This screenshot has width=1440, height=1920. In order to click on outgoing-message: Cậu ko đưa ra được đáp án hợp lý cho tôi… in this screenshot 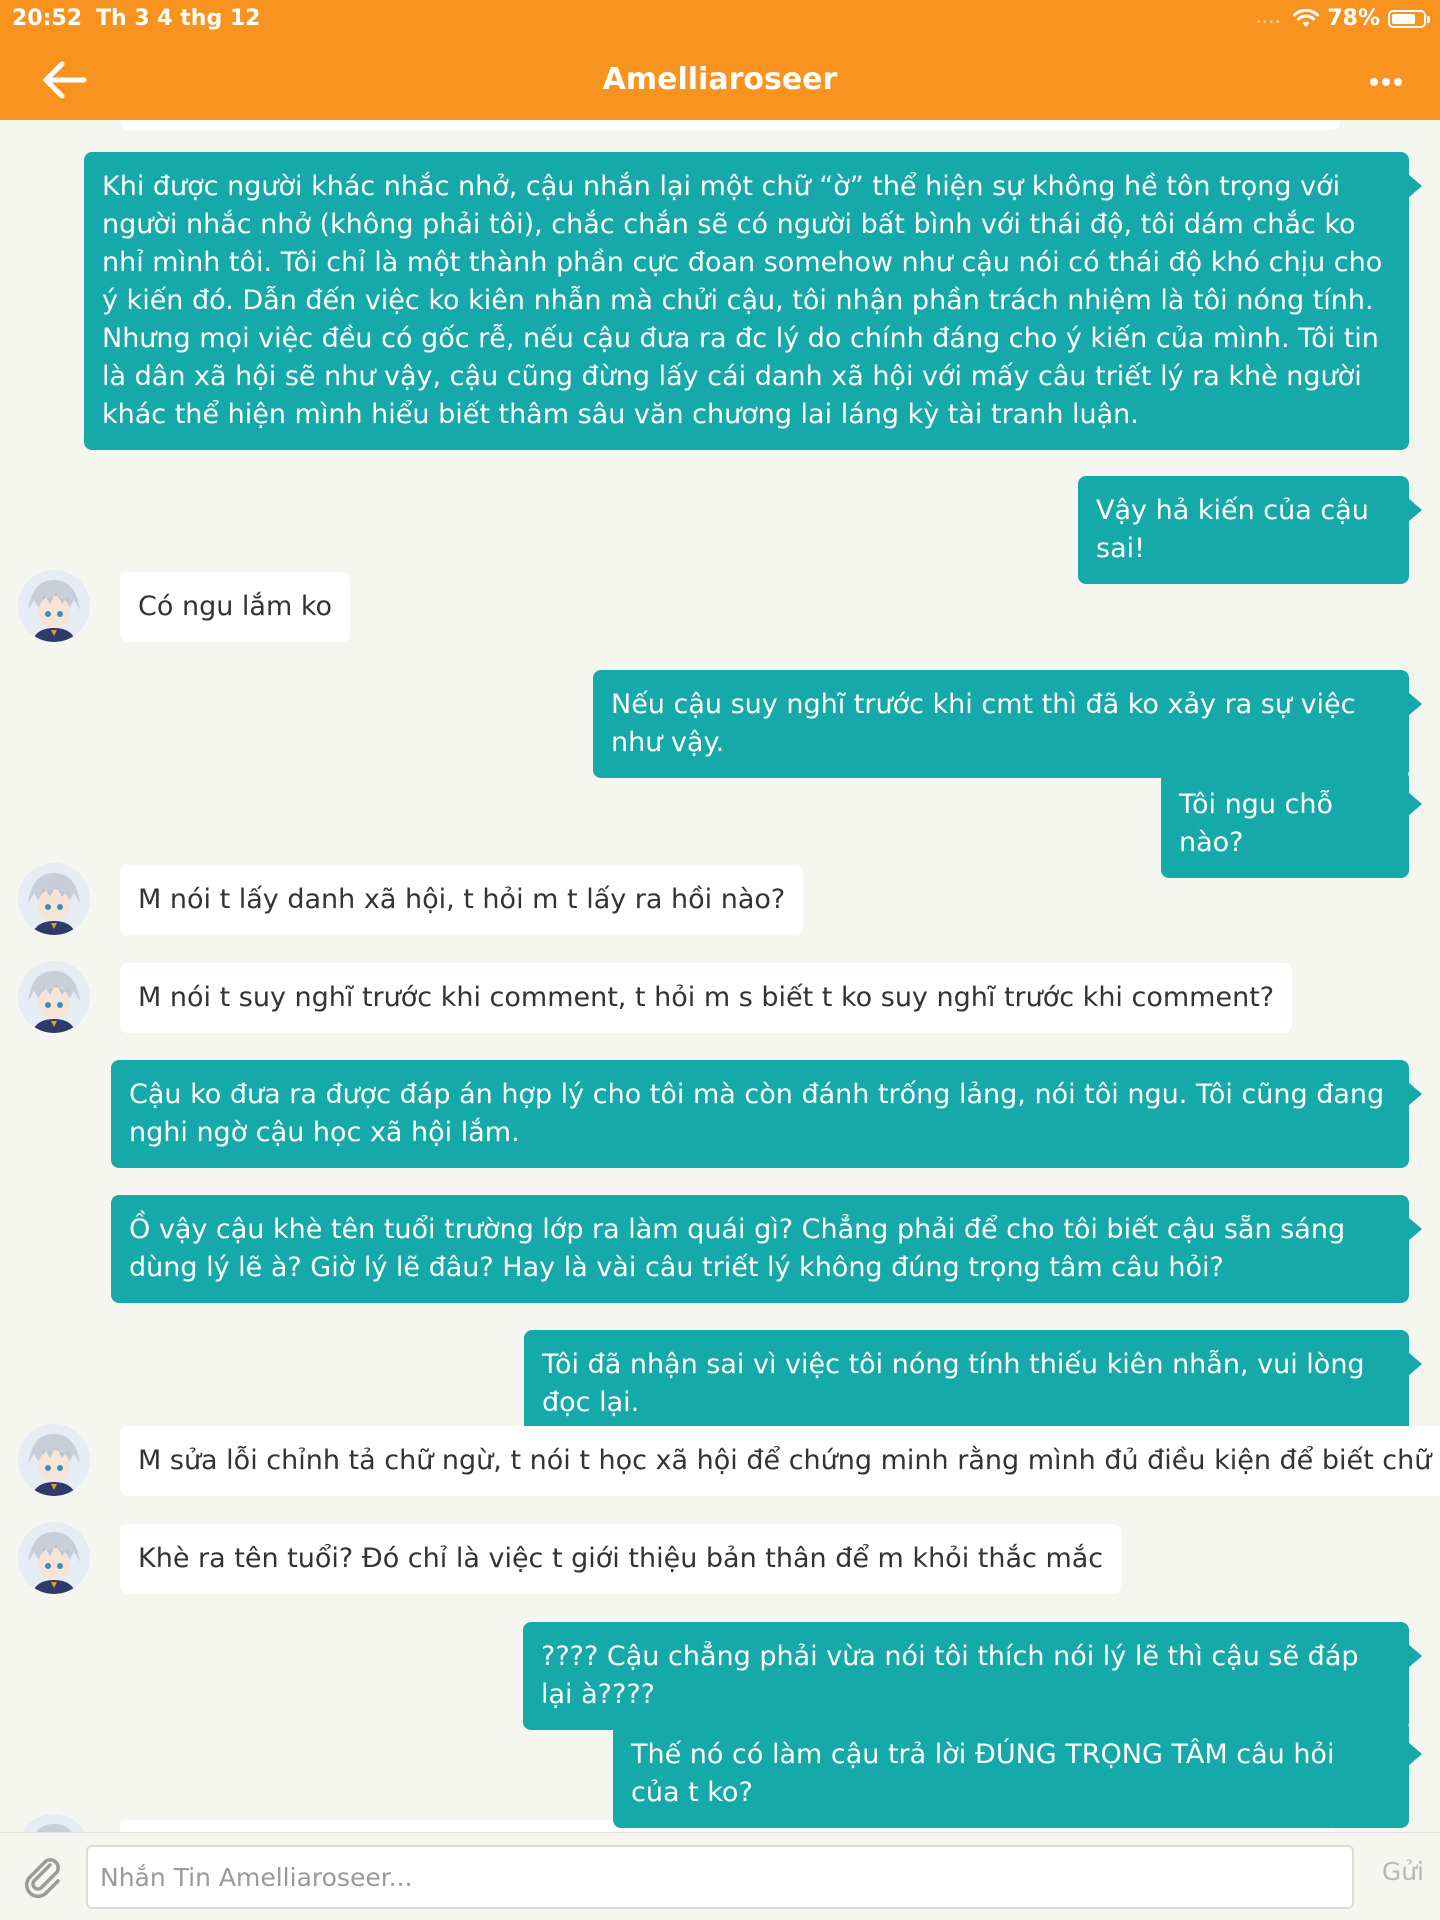, I will do `click(766, 1114)`.